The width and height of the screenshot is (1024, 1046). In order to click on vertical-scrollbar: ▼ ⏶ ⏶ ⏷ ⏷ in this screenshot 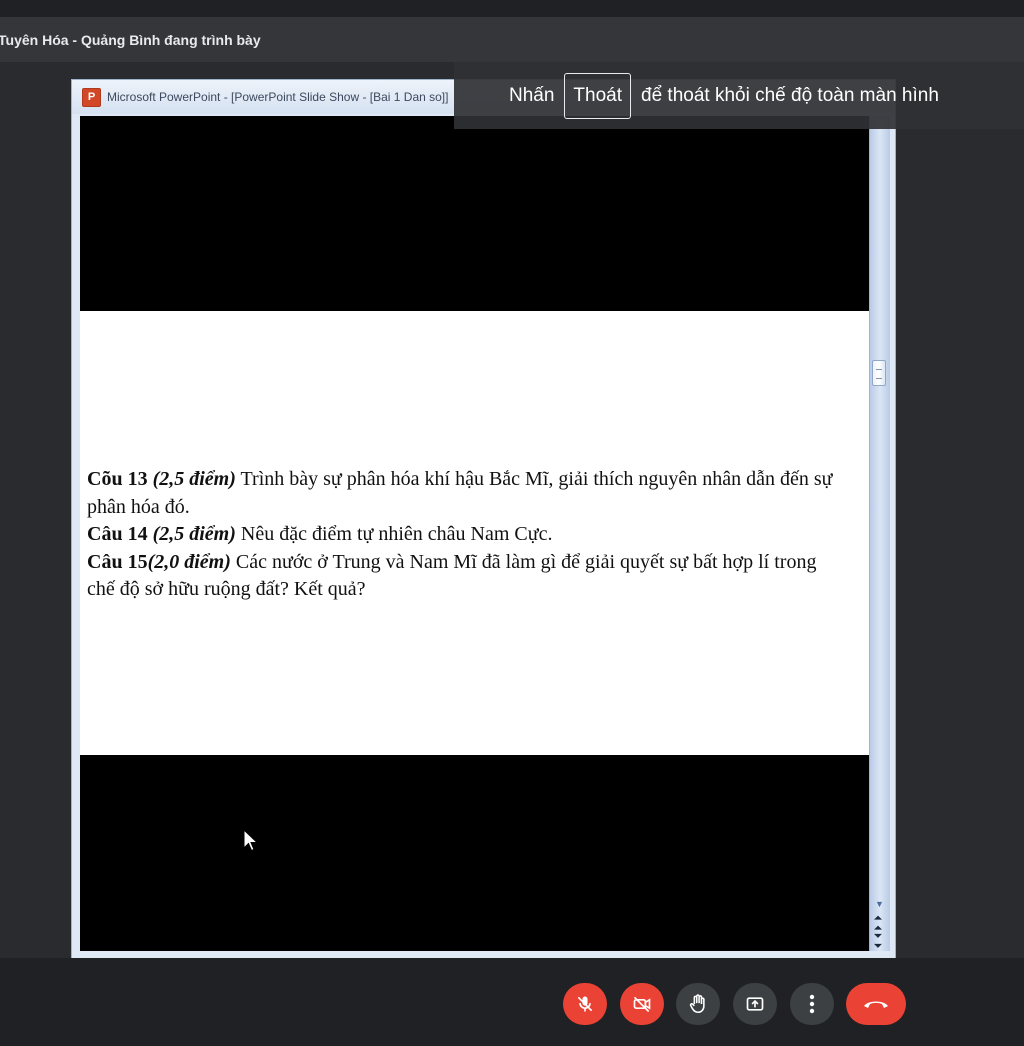, I will do `click(879, 534)`.